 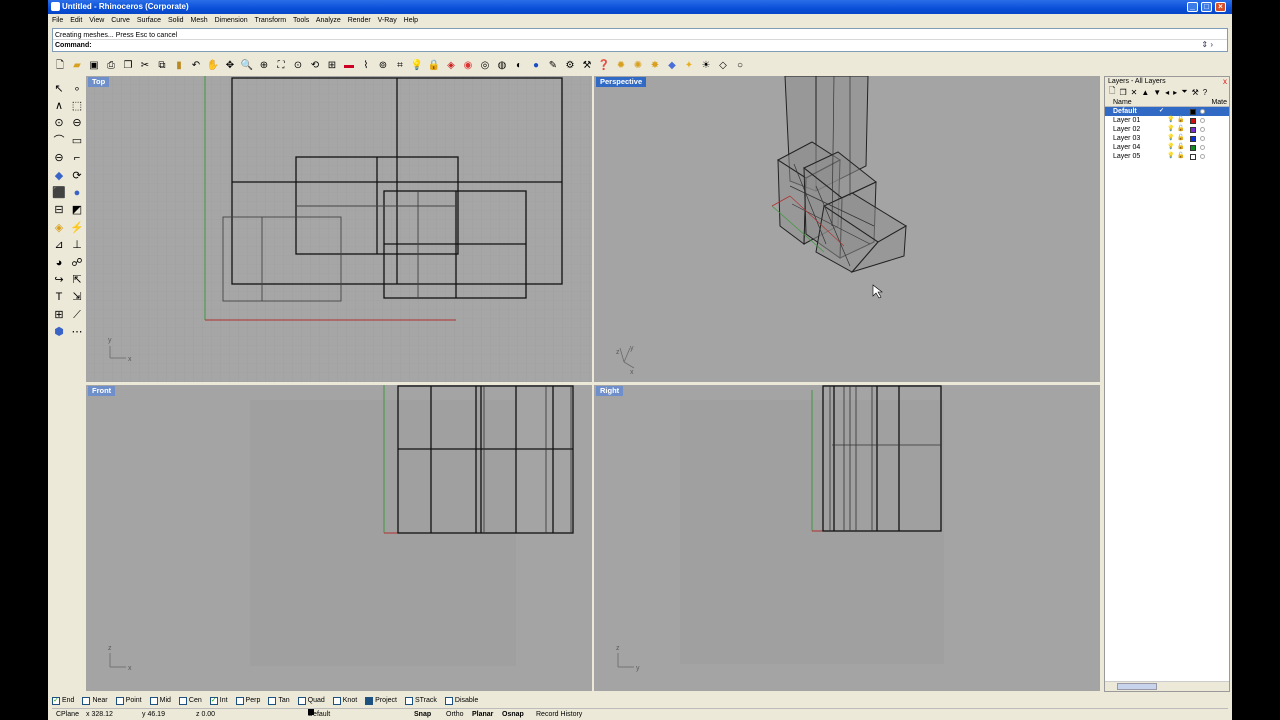 I want to click on close-button: ×, so click(x=1220, y=7).